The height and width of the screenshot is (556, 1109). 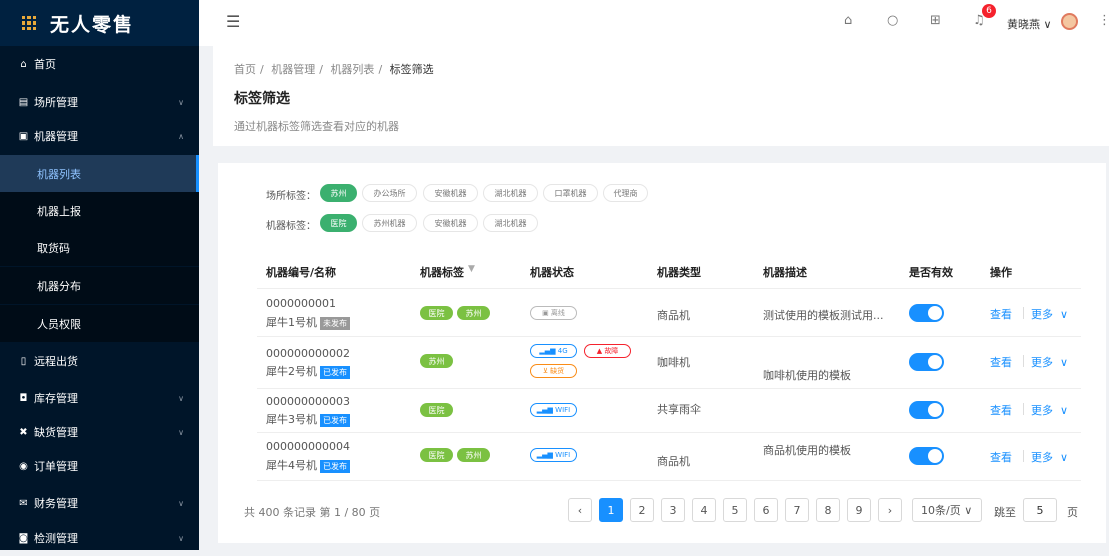 I want to click on filter-icon: ▼, so click(x=471, y=269).